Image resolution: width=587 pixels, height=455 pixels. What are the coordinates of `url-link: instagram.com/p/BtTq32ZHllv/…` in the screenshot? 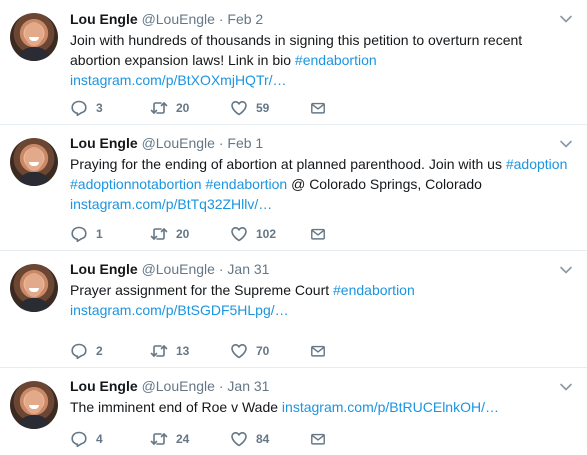 It's located at (171, 204).